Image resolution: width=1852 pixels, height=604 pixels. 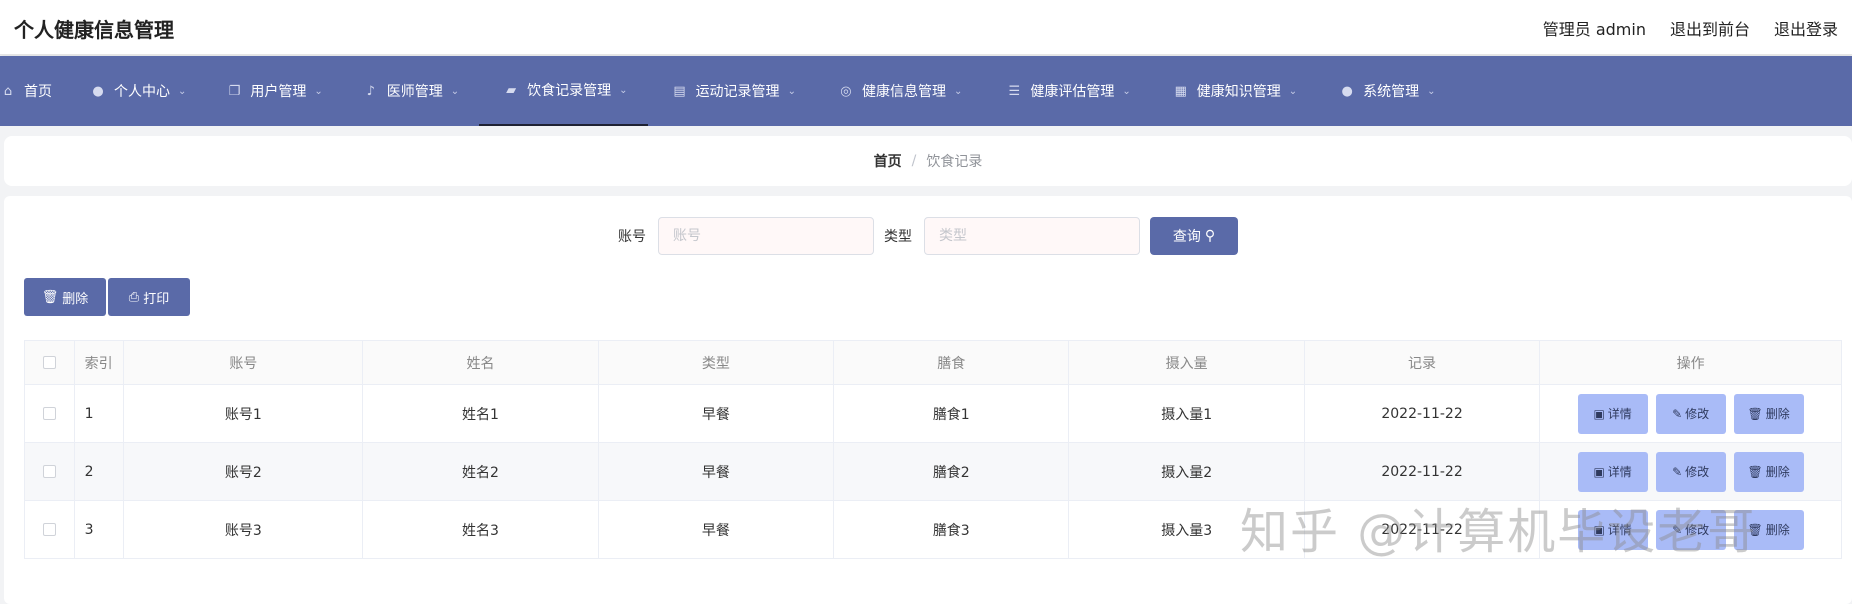 What do you see at coordinates (926, 27) in the screenshot?
I see `top-bar: 个人健康信息管理 管理员 admin 退出到前台 退出登录` at bounding box center [926, 27].